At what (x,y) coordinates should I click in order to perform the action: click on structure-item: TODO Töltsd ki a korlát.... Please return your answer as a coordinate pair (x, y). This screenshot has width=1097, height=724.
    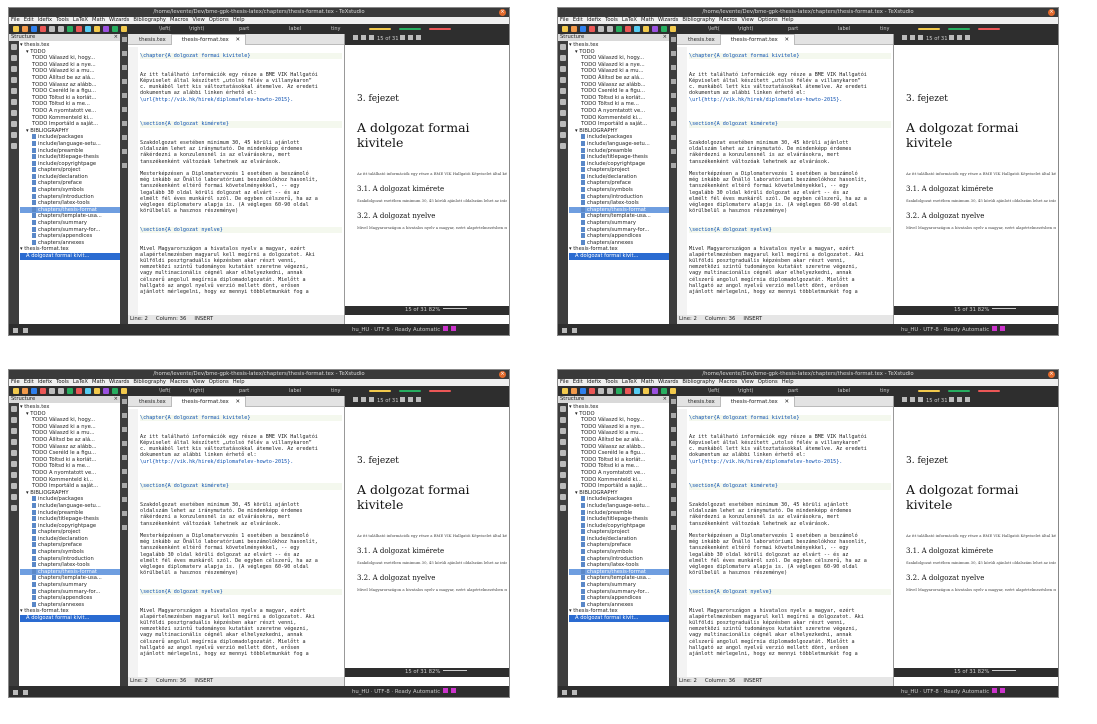
    Looking at the image, I should click on (70, 98).